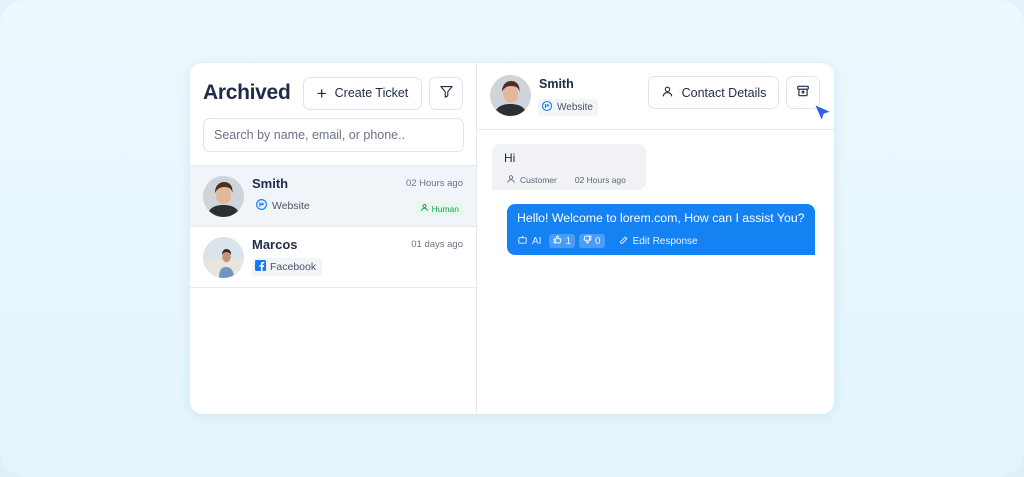  I want to click on conversation-body: Marcos 01 days ago Facebook, so click(357, 257).